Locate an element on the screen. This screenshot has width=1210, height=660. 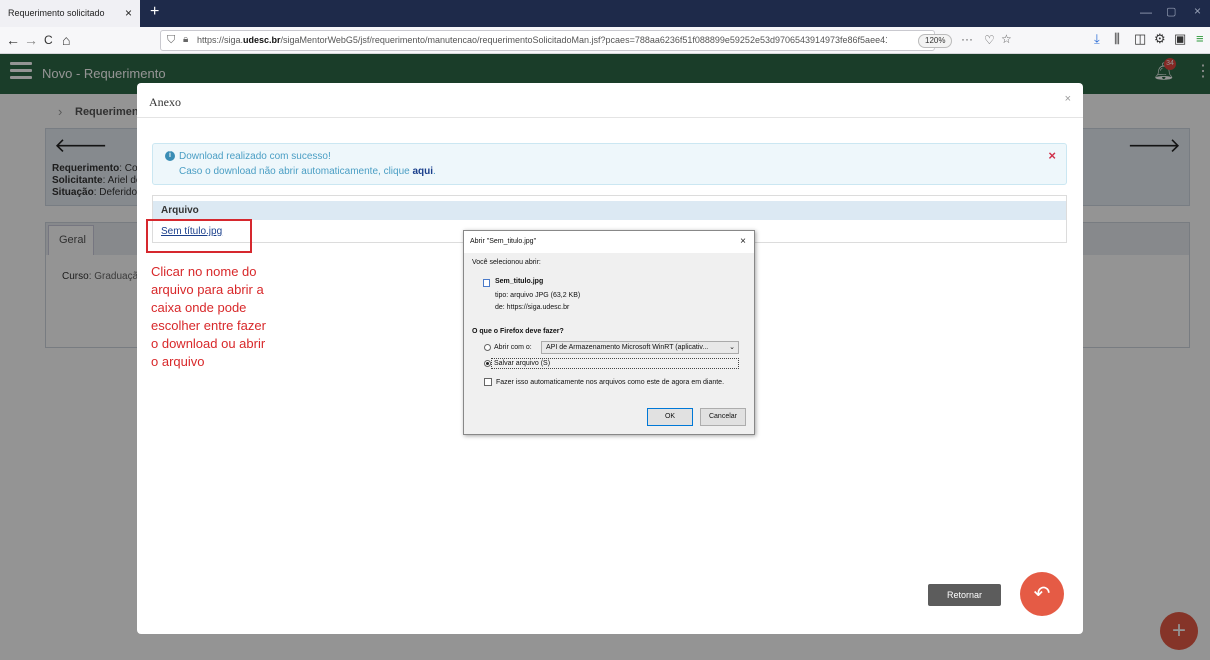
tab-close-icon: × is located at coordinates (128, 13).